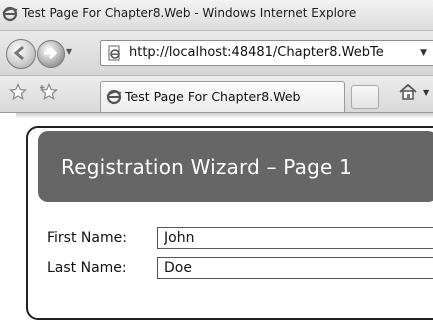  Describe the element at coordinates (295, 238) in the screenshot. I see `first-name-input` at that location.